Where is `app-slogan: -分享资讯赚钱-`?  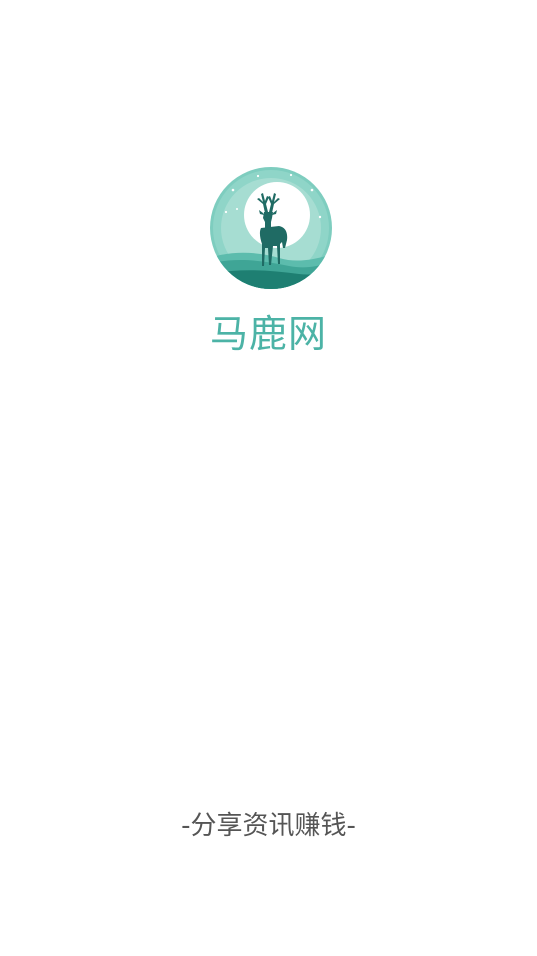 app-slogan: -分享资讯赚钱- is located at coordinates (268, 826).